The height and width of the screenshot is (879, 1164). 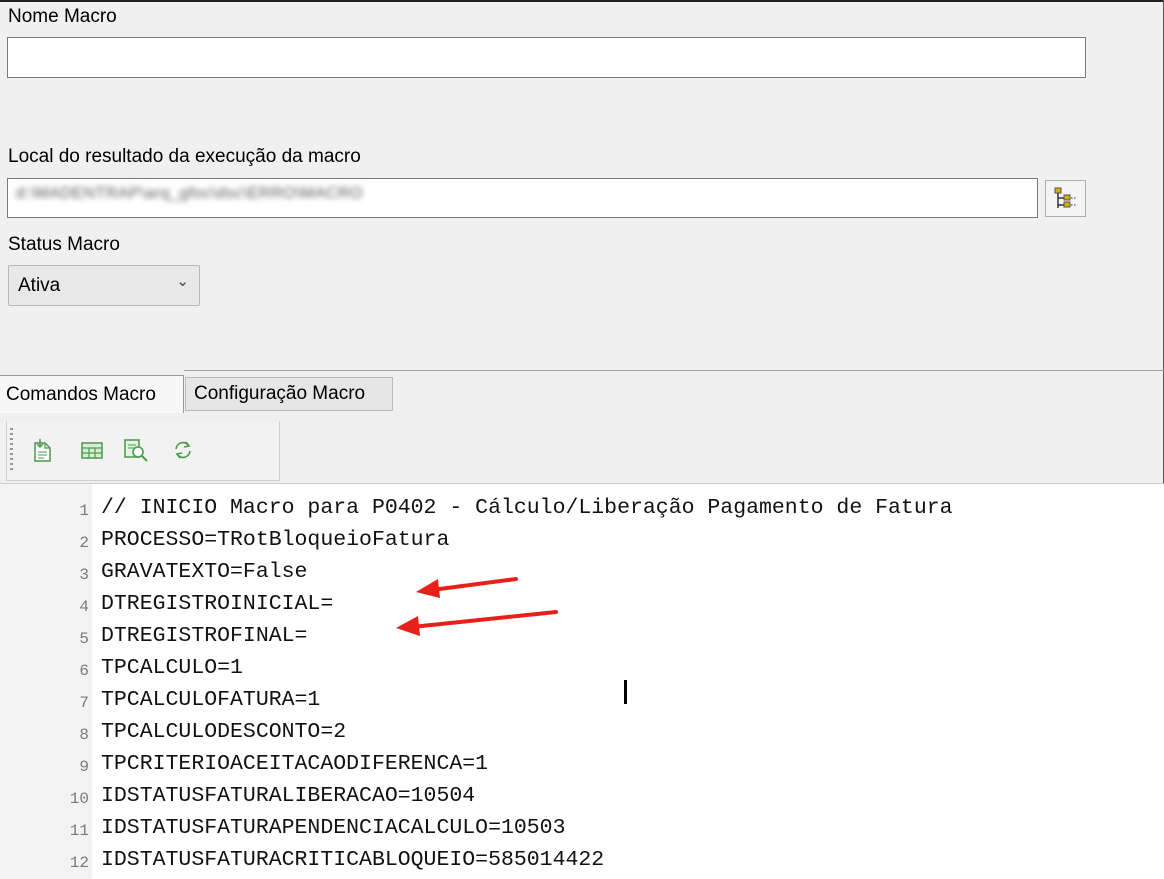 I want to click on code-text: TPCALCULODESCONTO=2, so click(x=224, y=732).